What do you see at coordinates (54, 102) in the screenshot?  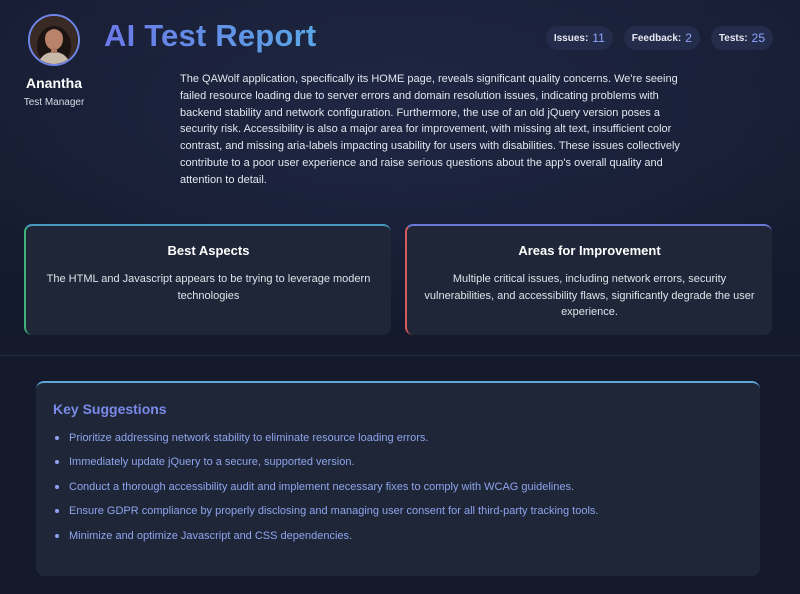 I see `user-role: Test Manager` at bounding box center [54, 102].